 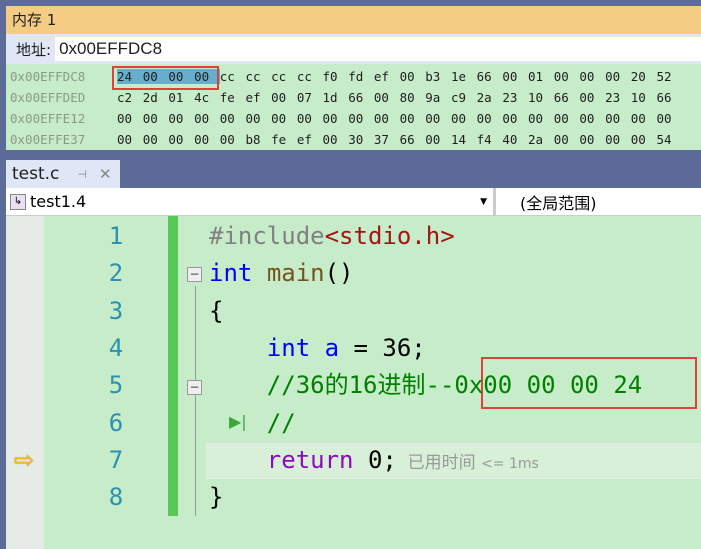 What do you see at coordinates (82, 174) in the screenshot?
I see `pin-icon: ⊣` at bounding box center [82, 174].